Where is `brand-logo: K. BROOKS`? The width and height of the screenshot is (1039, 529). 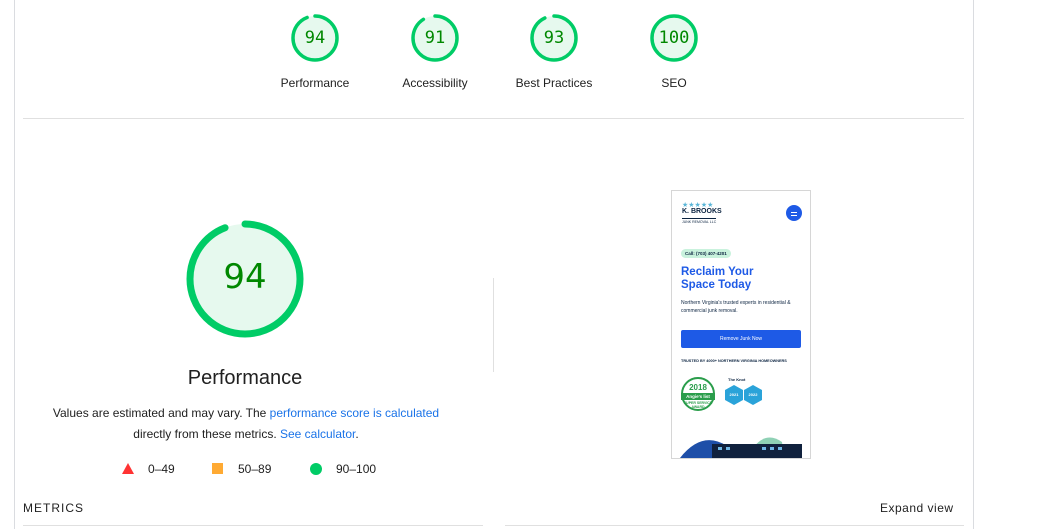
brand-logo: K. BROOKS is located at coordinates (702, 211).